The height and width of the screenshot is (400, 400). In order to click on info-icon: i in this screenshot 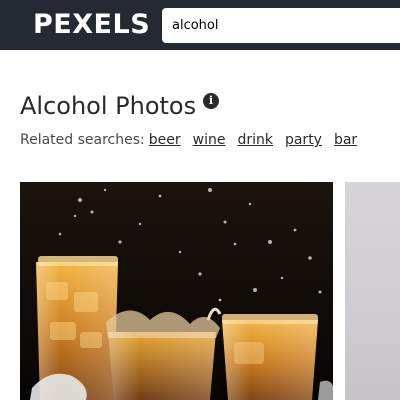, I will do `click(211, 101)`.